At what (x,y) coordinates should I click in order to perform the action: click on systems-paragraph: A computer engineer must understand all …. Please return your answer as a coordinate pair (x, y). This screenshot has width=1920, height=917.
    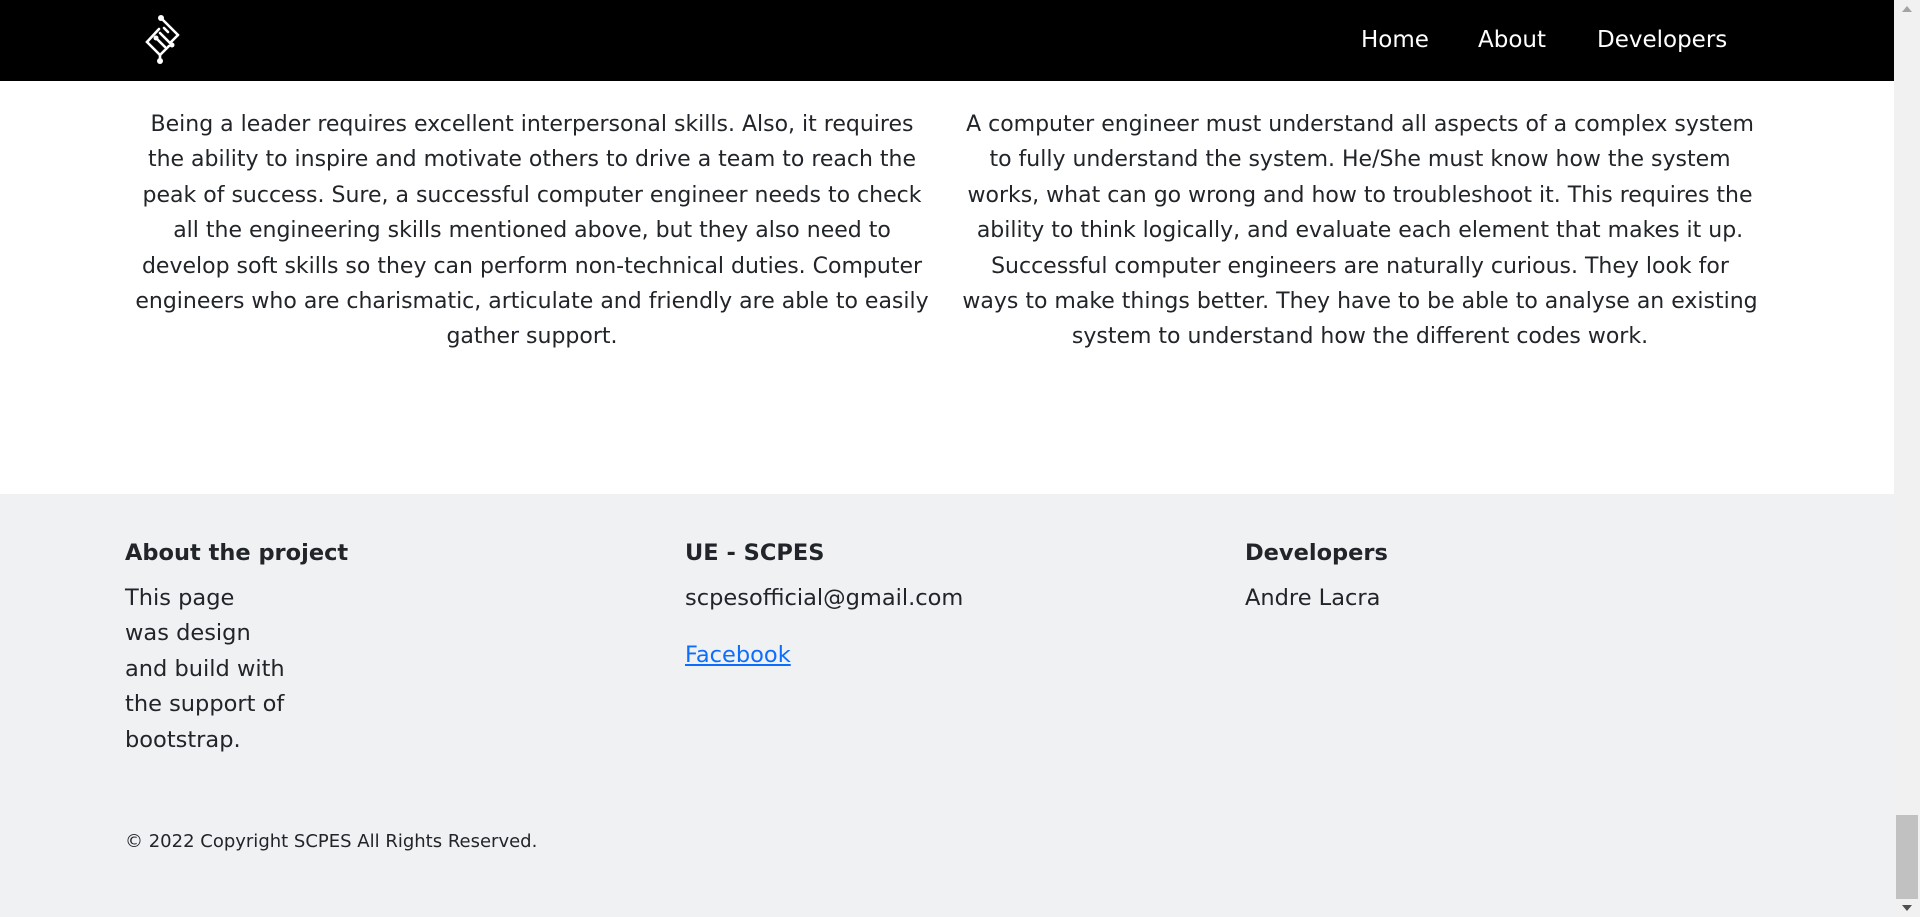
    Looking at the image, I should click on (1360, 231).